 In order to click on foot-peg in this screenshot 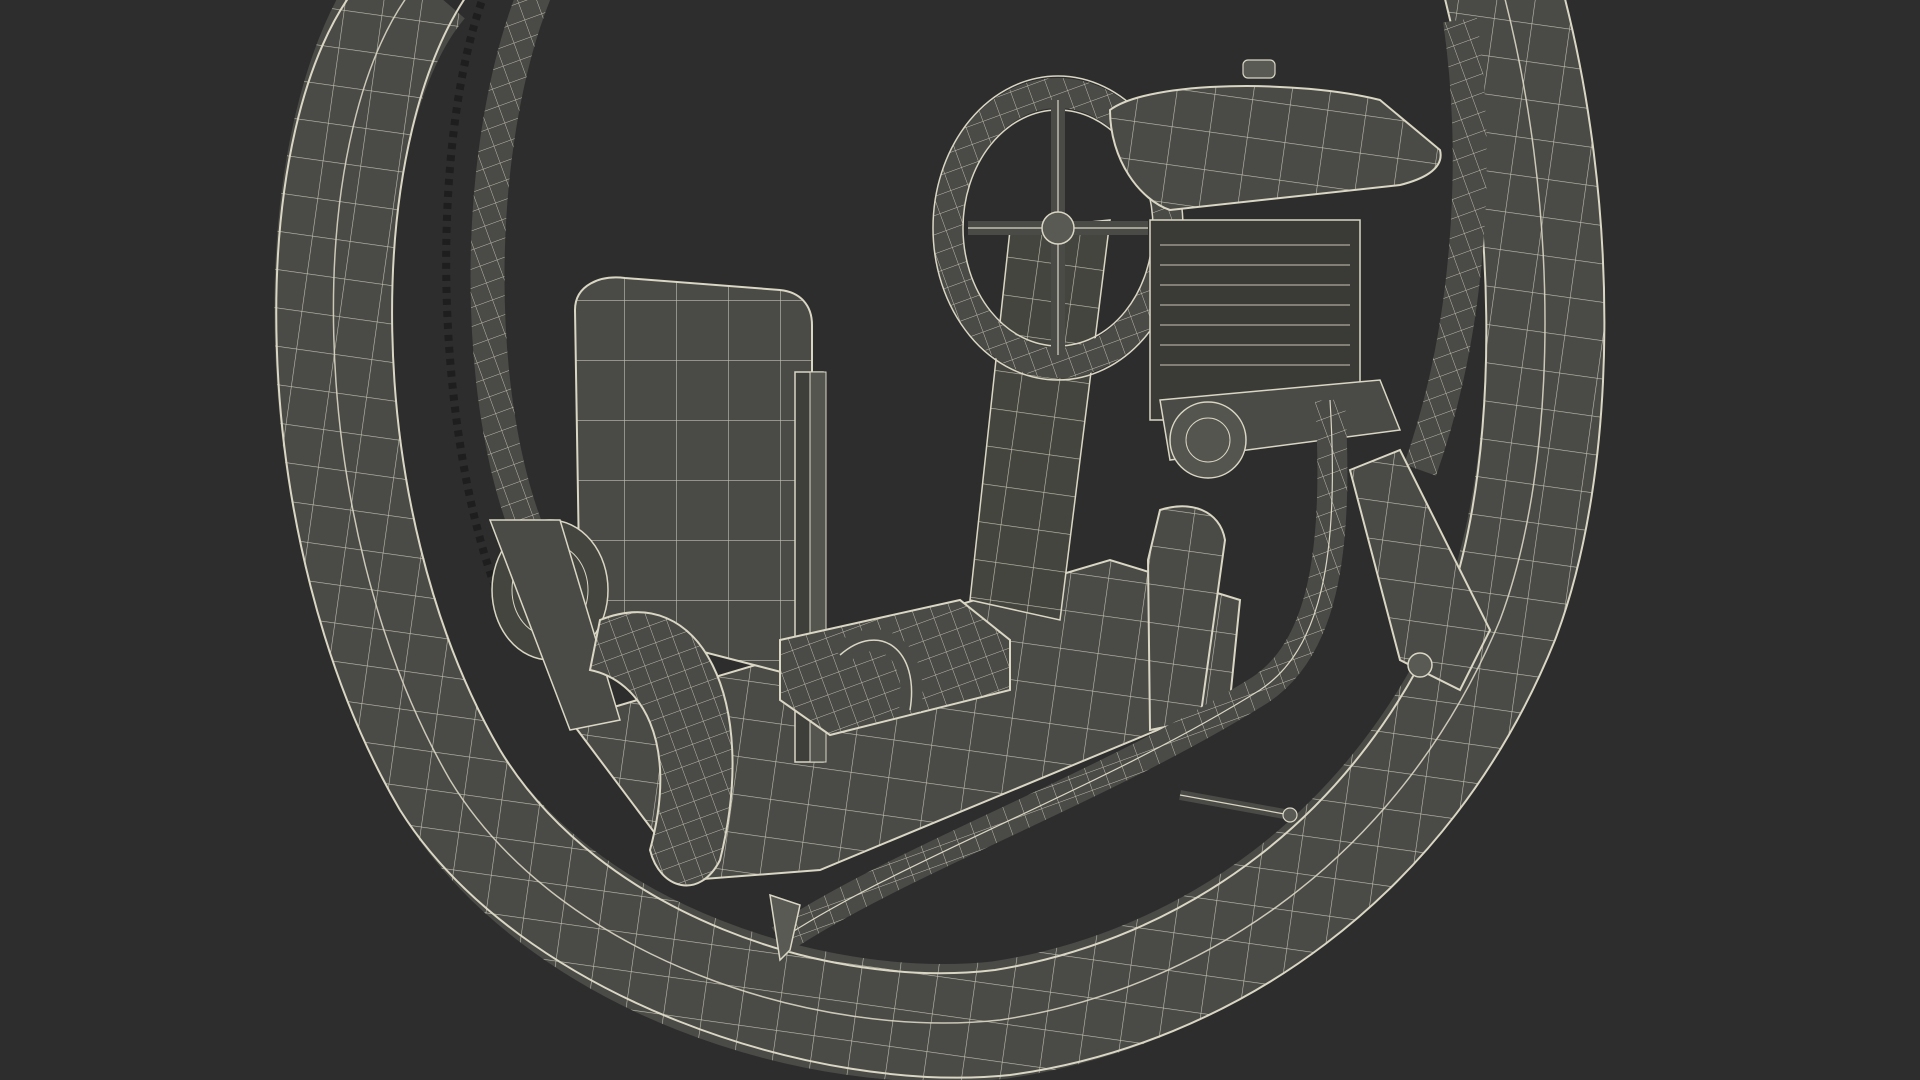, I will do `click(1238, 806)`.